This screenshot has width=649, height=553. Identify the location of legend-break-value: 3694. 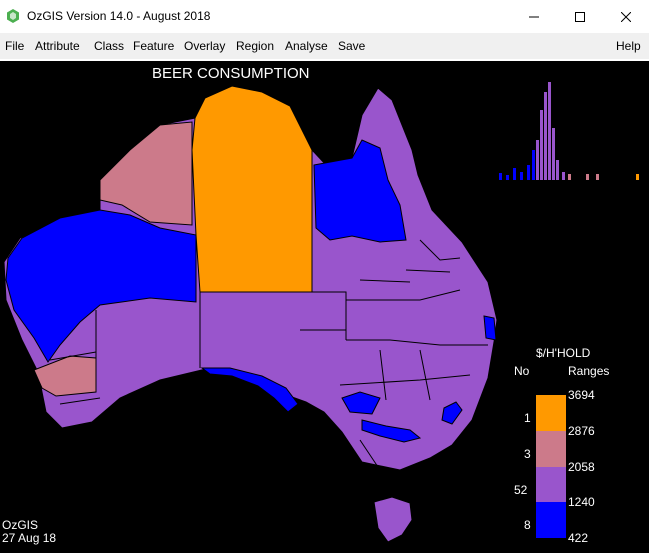
(581, 395).